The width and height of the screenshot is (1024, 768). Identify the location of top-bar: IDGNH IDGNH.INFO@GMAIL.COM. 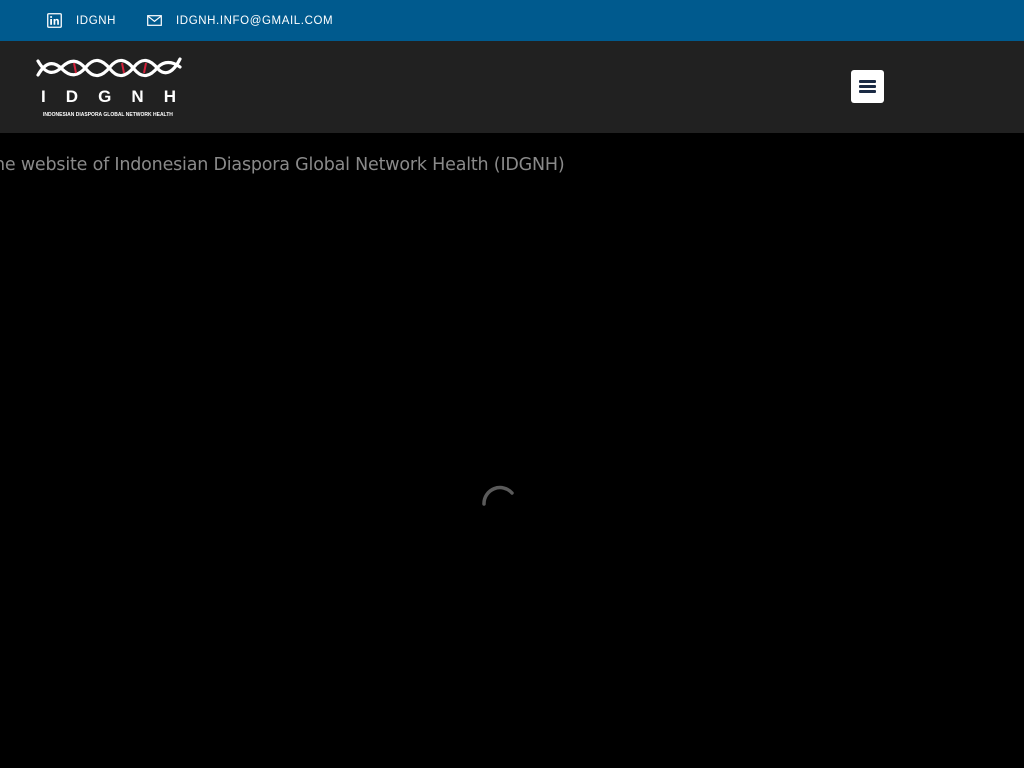
(512, 20).